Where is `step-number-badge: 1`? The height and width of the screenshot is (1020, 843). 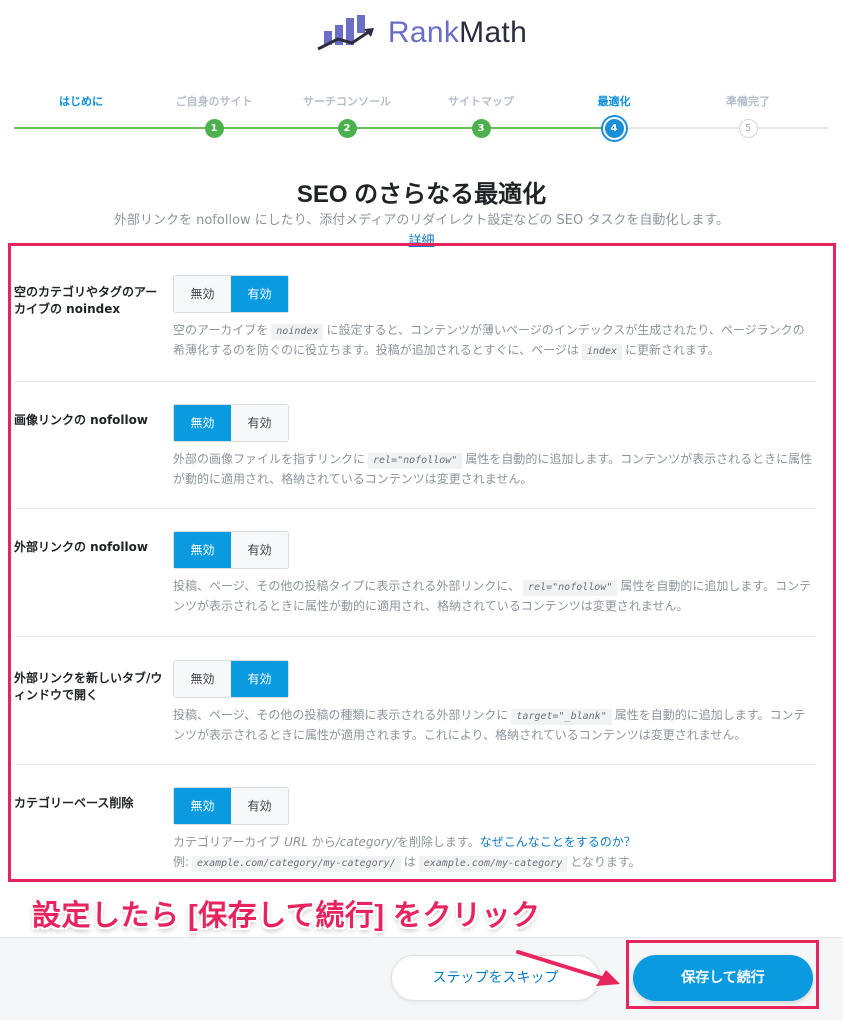
step-number-badge: 1 is located at coordinates (214, 128).